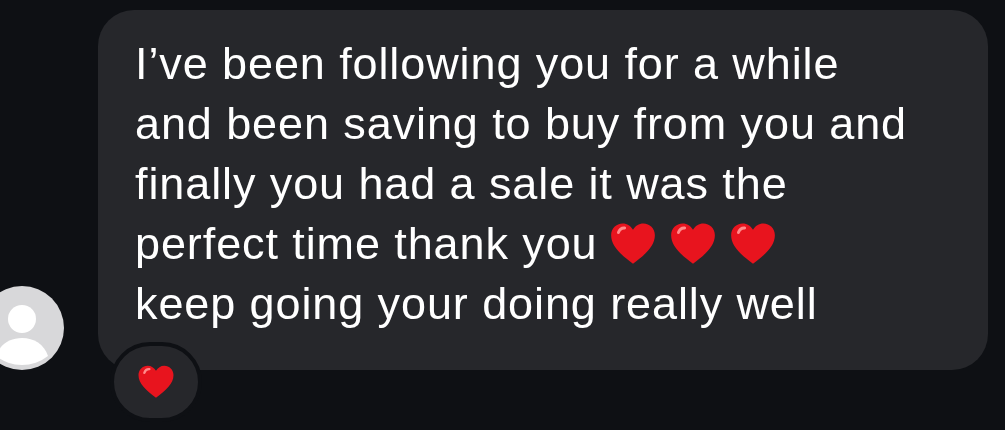 The height and width of the screenshot is (430, 1005). What do you see at coordinates (32, 328) in the screenshot?
I see `avatar-icon` at bounding box center [32, 328].